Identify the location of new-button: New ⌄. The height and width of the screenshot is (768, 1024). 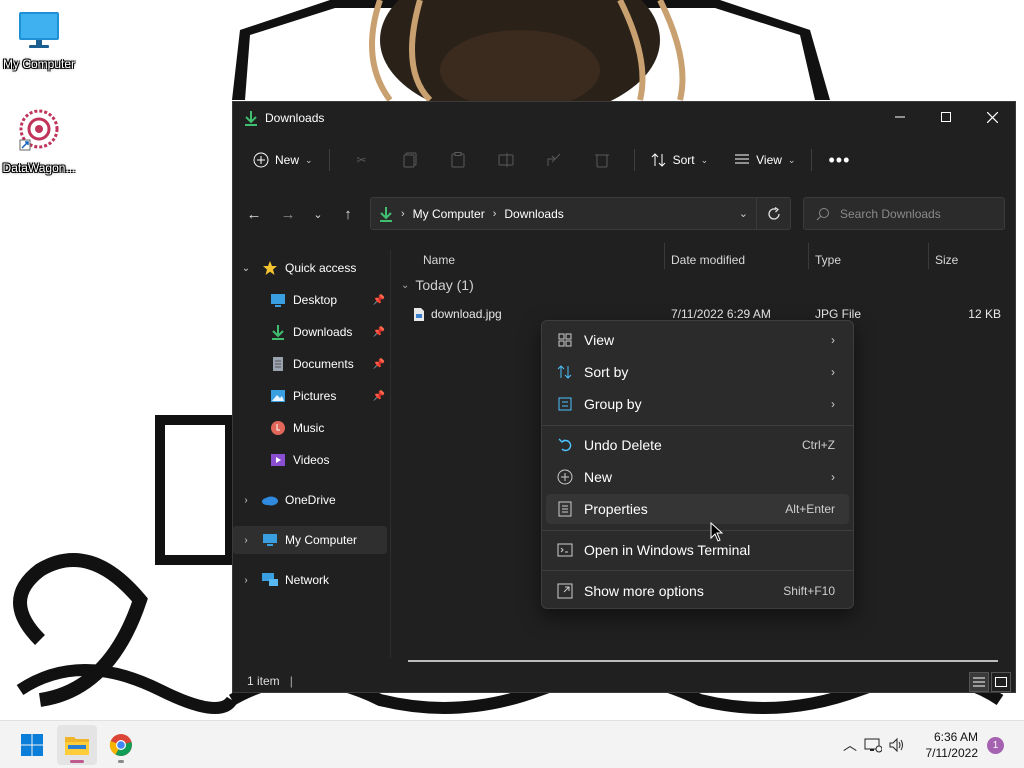
(283, 160).